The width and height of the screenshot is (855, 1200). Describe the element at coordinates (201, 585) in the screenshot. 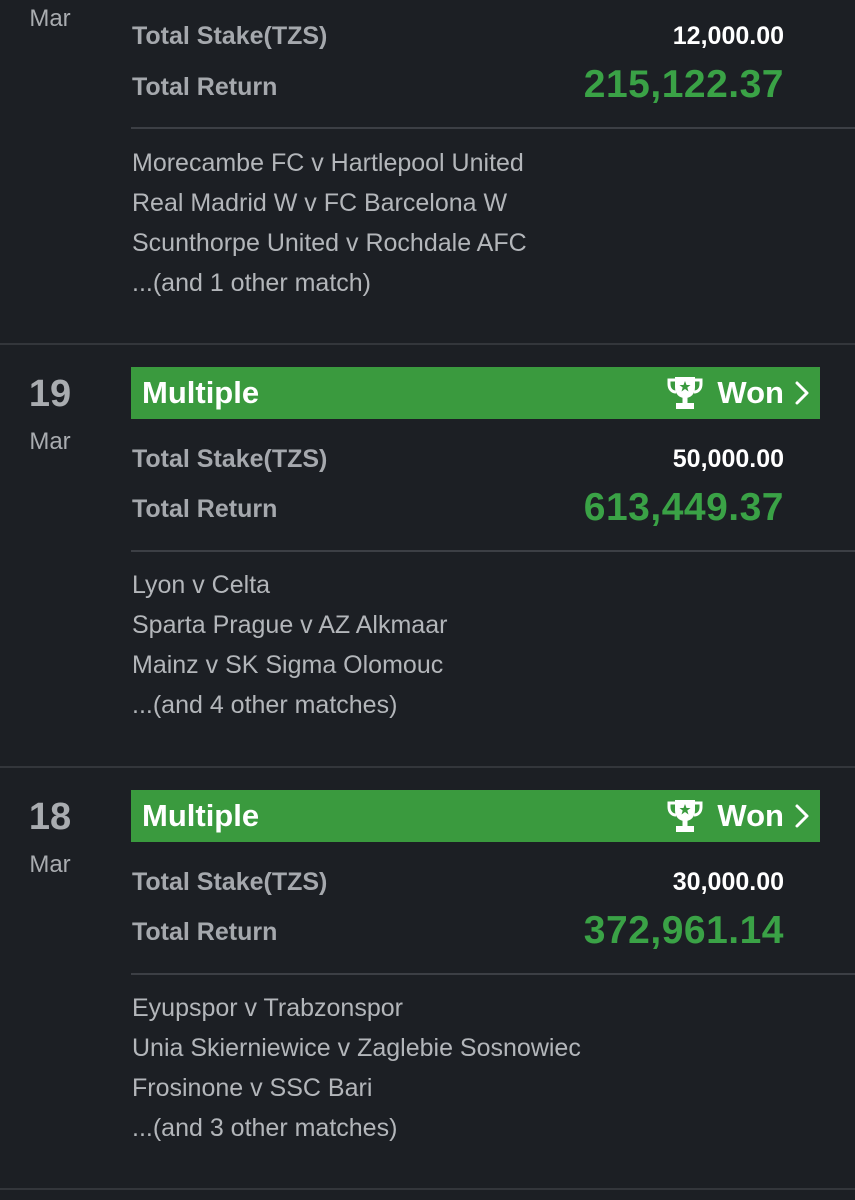

I see `match-item: Lyon v Celta` at that location.